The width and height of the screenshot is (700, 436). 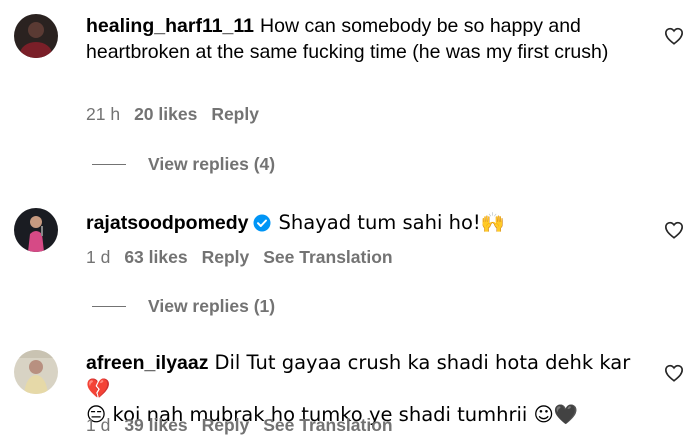 I want to click on comment-username: rajatsoodpomedy, so click(x=167, y=223).